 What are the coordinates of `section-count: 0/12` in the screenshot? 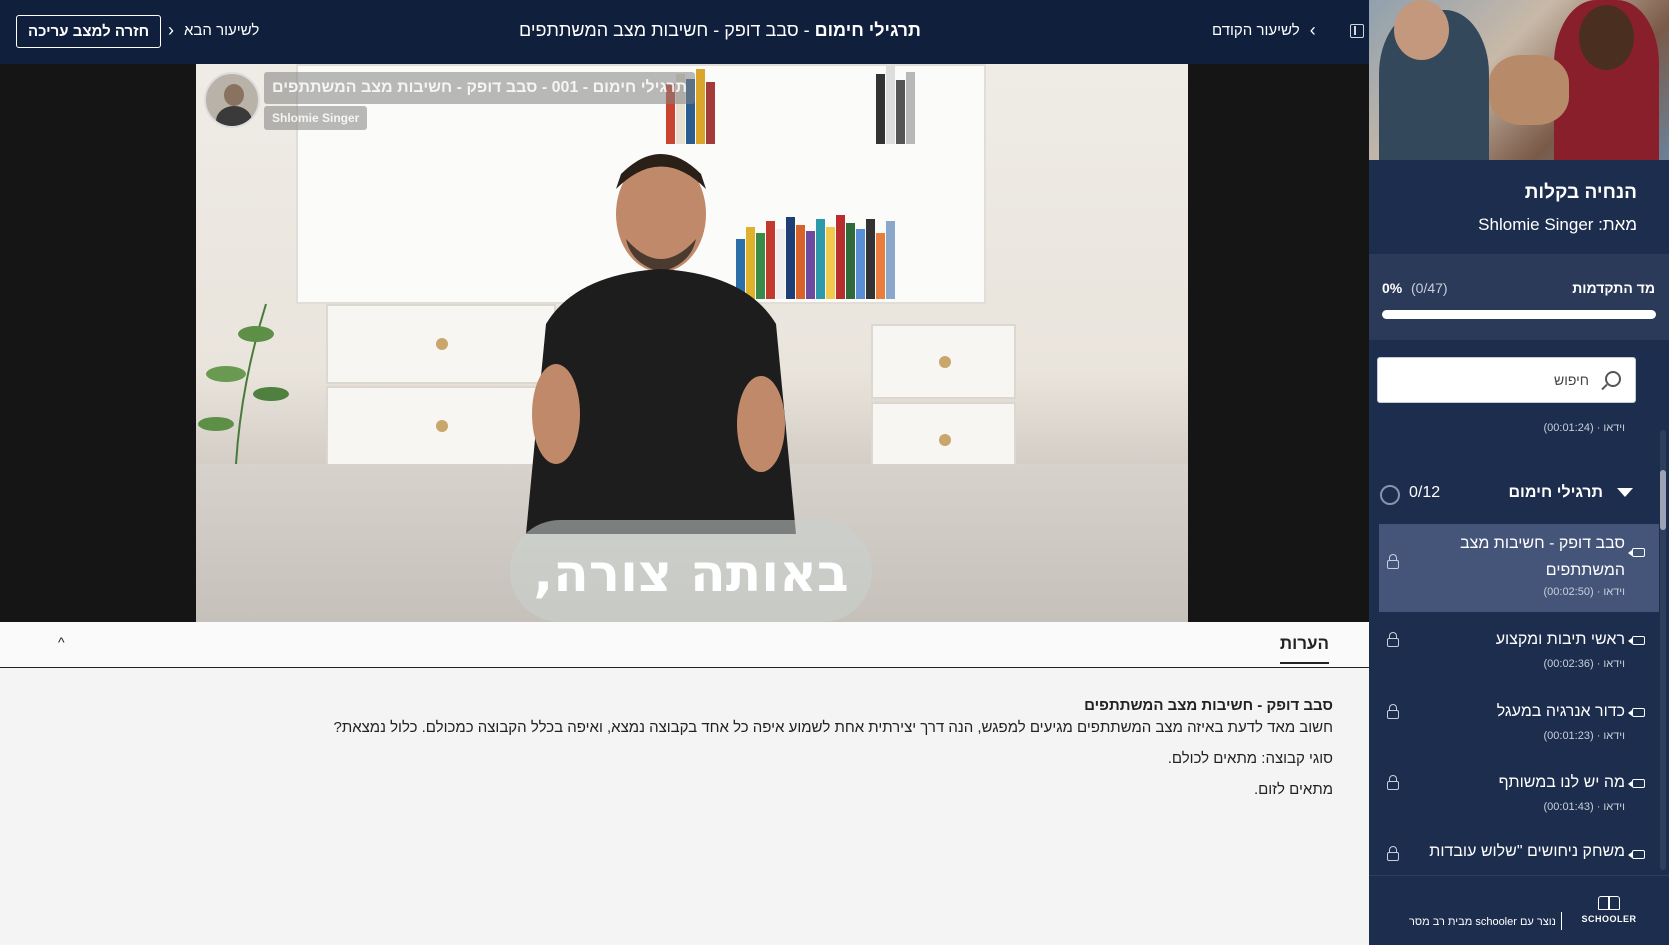 It's located at (1425, 492).